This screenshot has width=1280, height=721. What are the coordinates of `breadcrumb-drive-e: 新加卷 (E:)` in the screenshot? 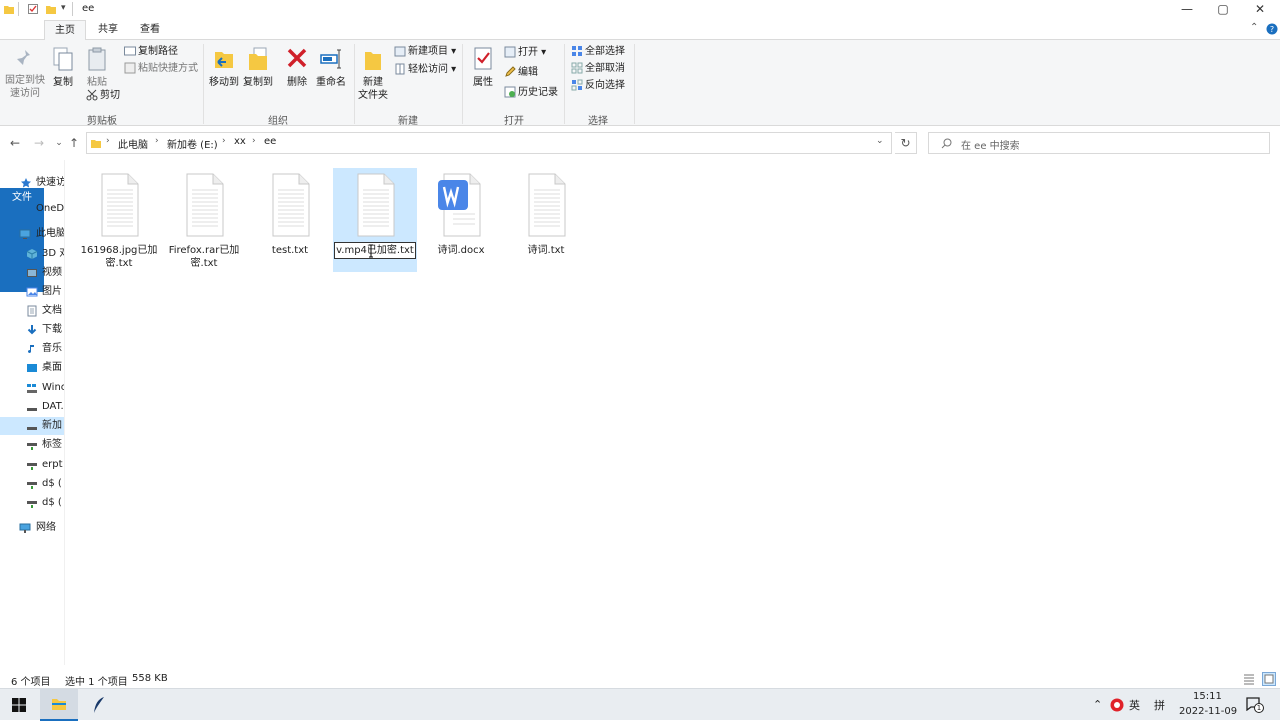 It's located at (192, 143).